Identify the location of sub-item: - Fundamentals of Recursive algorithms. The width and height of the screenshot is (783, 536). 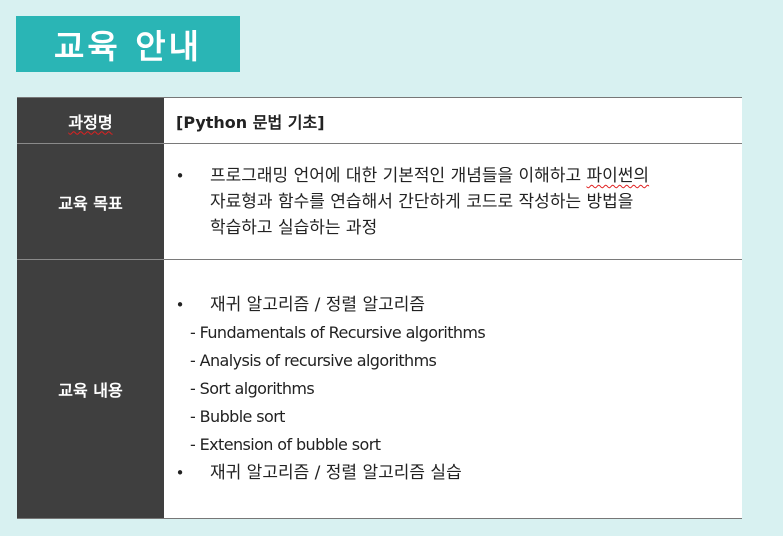
(338, 332).